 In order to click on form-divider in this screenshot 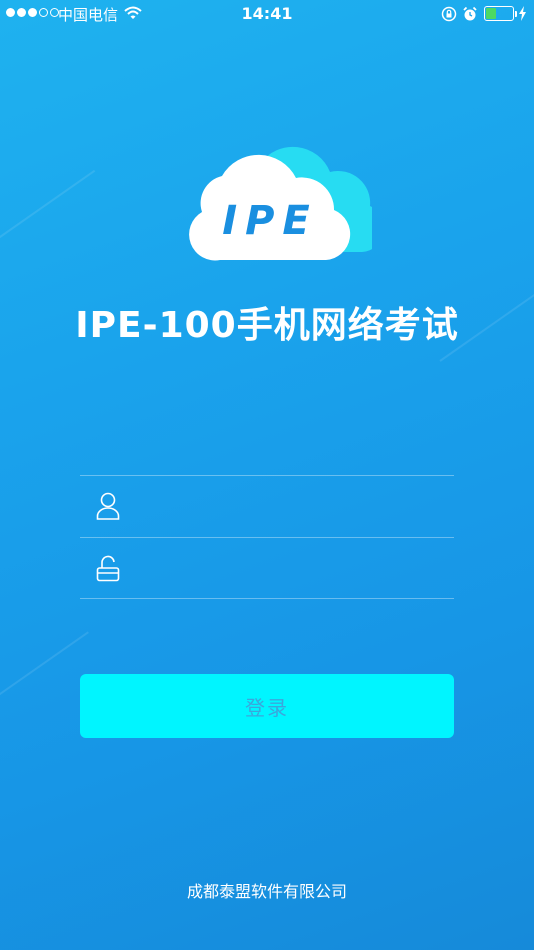, I will do `click(267, 598)`.